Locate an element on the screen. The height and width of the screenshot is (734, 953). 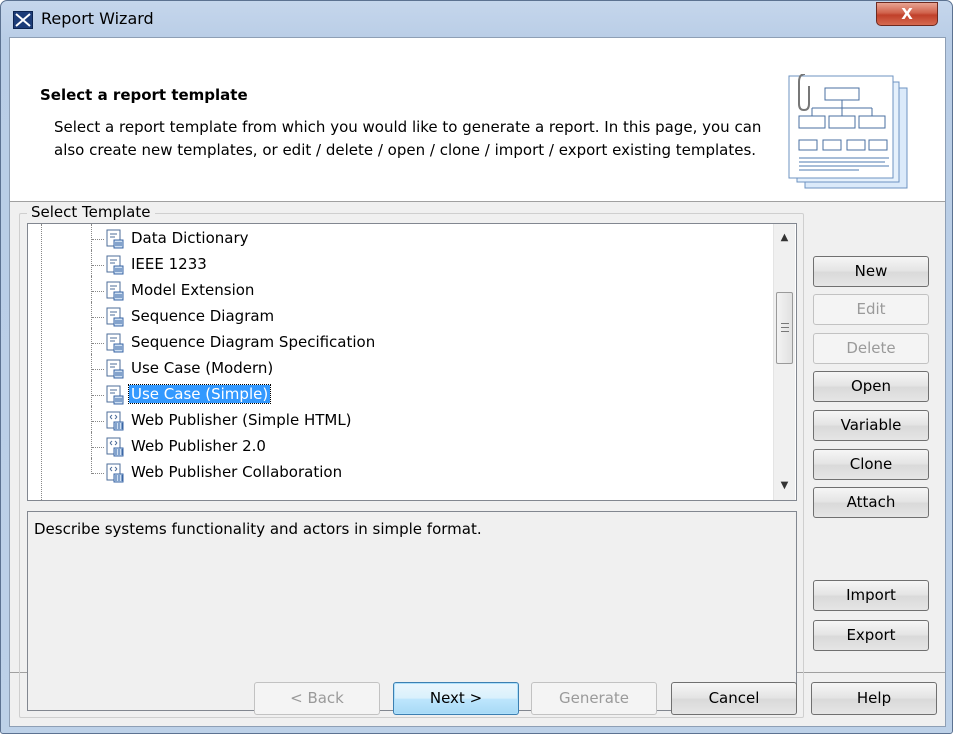
open-button: Open is located at coordinates (871, 386).